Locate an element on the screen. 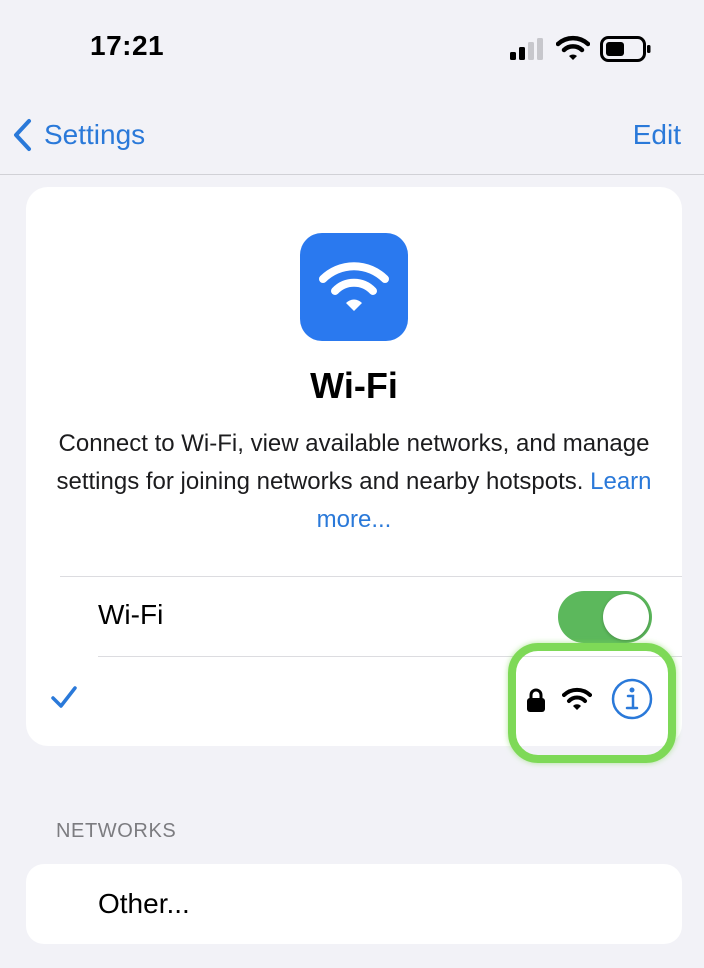 This screenshot has height=968, width=704. battery-icon is located at coordinates (625, 49).